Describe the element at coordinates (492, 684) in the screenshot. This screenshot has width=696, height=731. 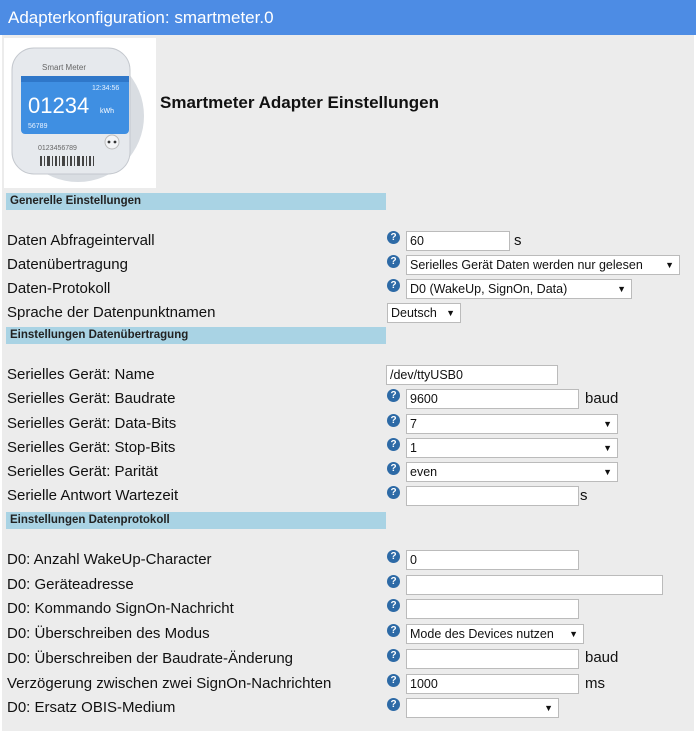
I see `delay-input` at that location.